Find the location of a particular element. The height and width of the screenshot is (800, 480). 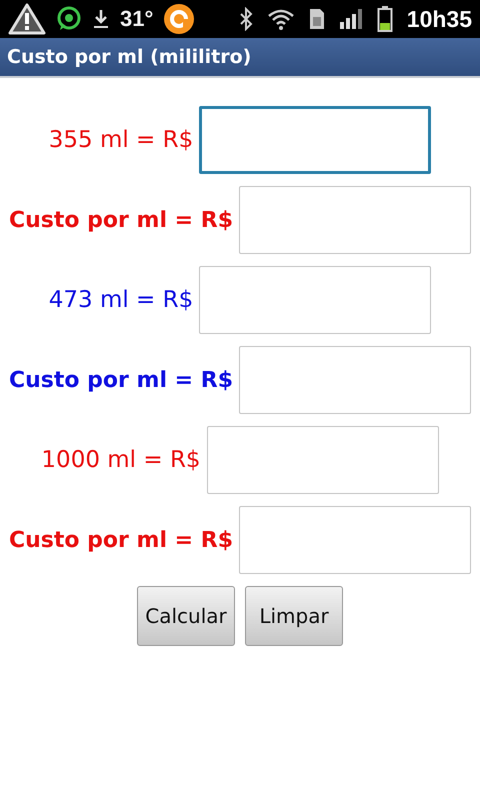

field-label: 1000 ml = R$ is located at coordinates (121, 460).